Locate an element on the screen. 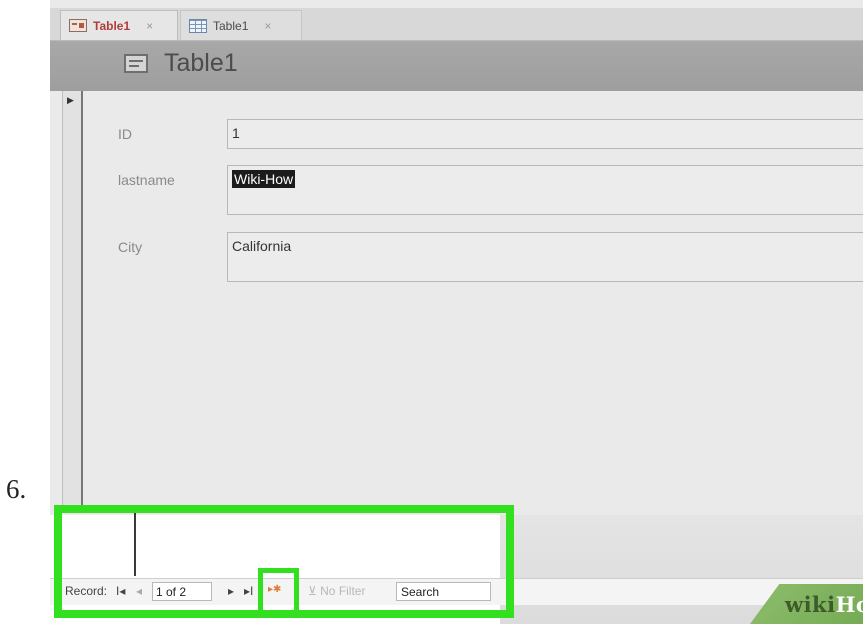 The height and width of the screenshot is (624, 863). record-selector: ▶ is located at coordinates (72, 301).